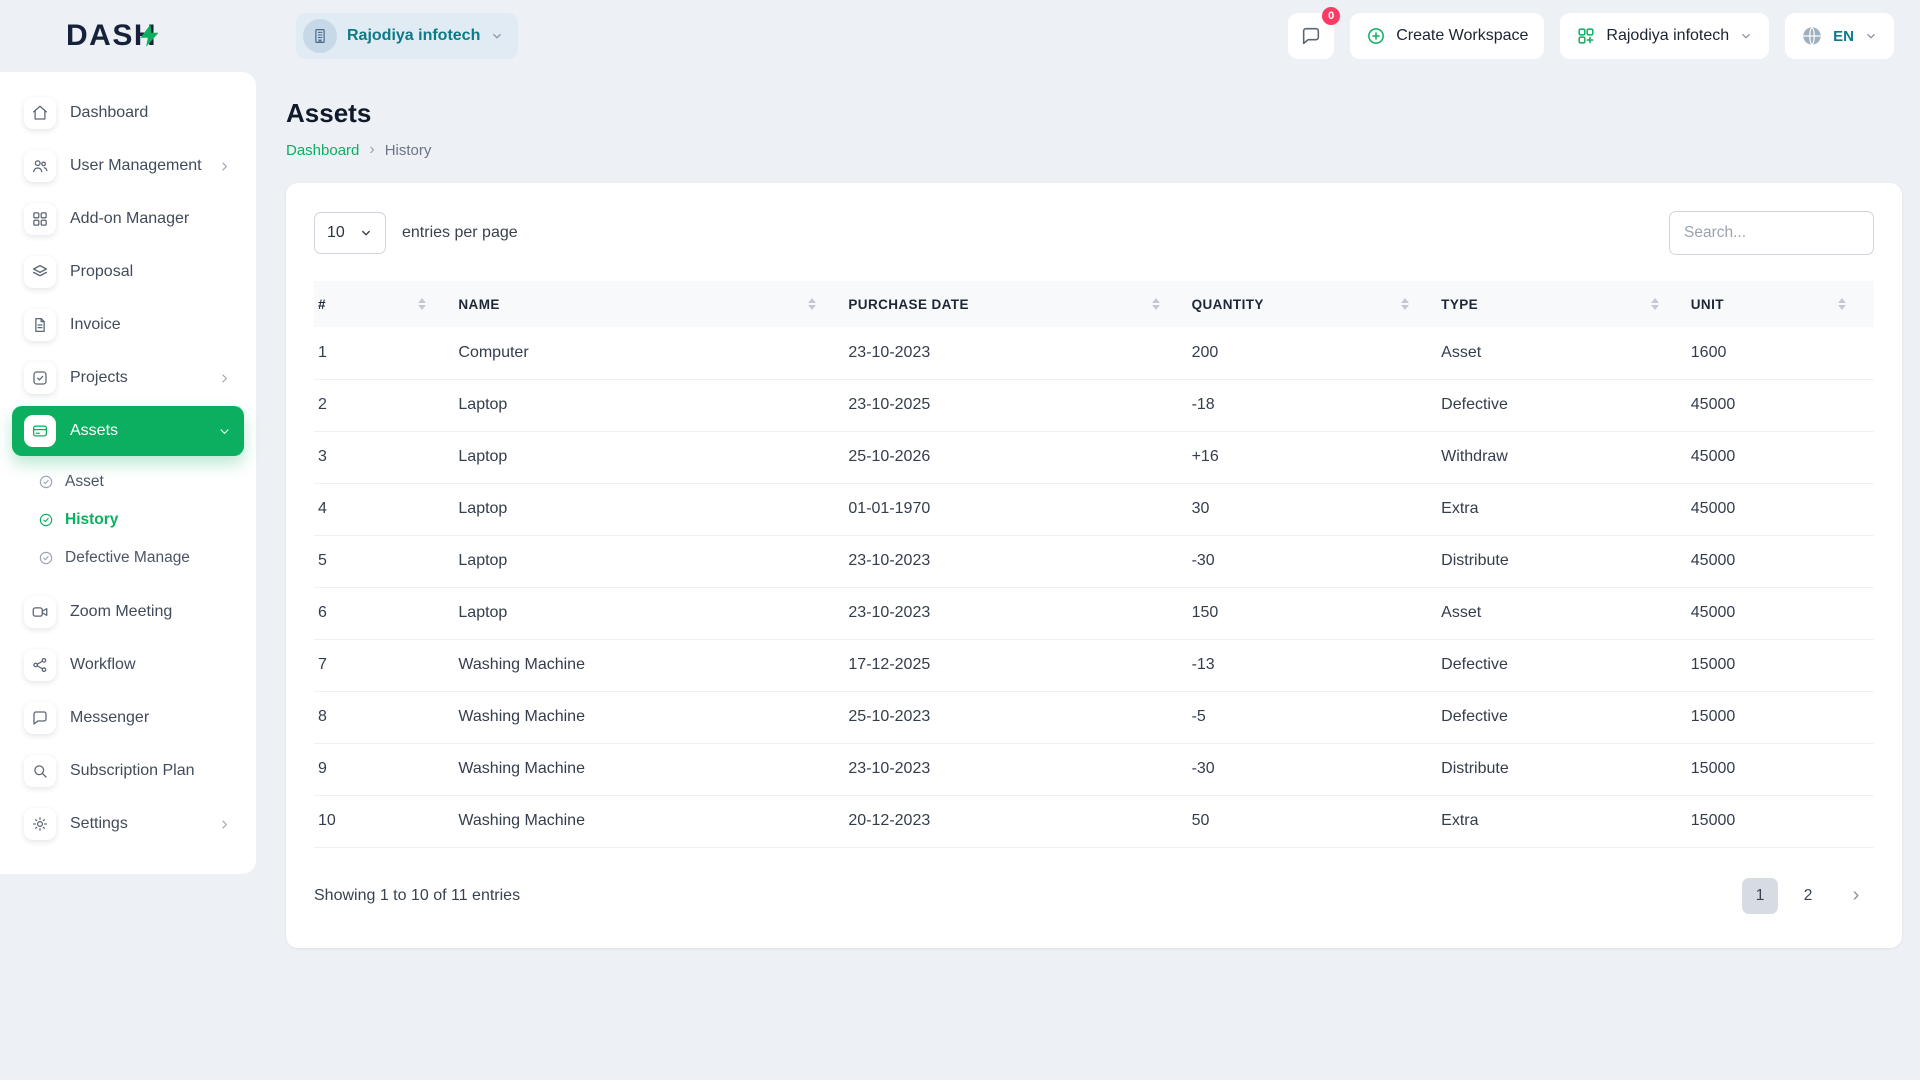 This screenshot has height=1080, width=1920. What do you see at coordinates (1314, 33) in the screenshot?
I see `messages-button: 0` at bounding box center [1314, 33].